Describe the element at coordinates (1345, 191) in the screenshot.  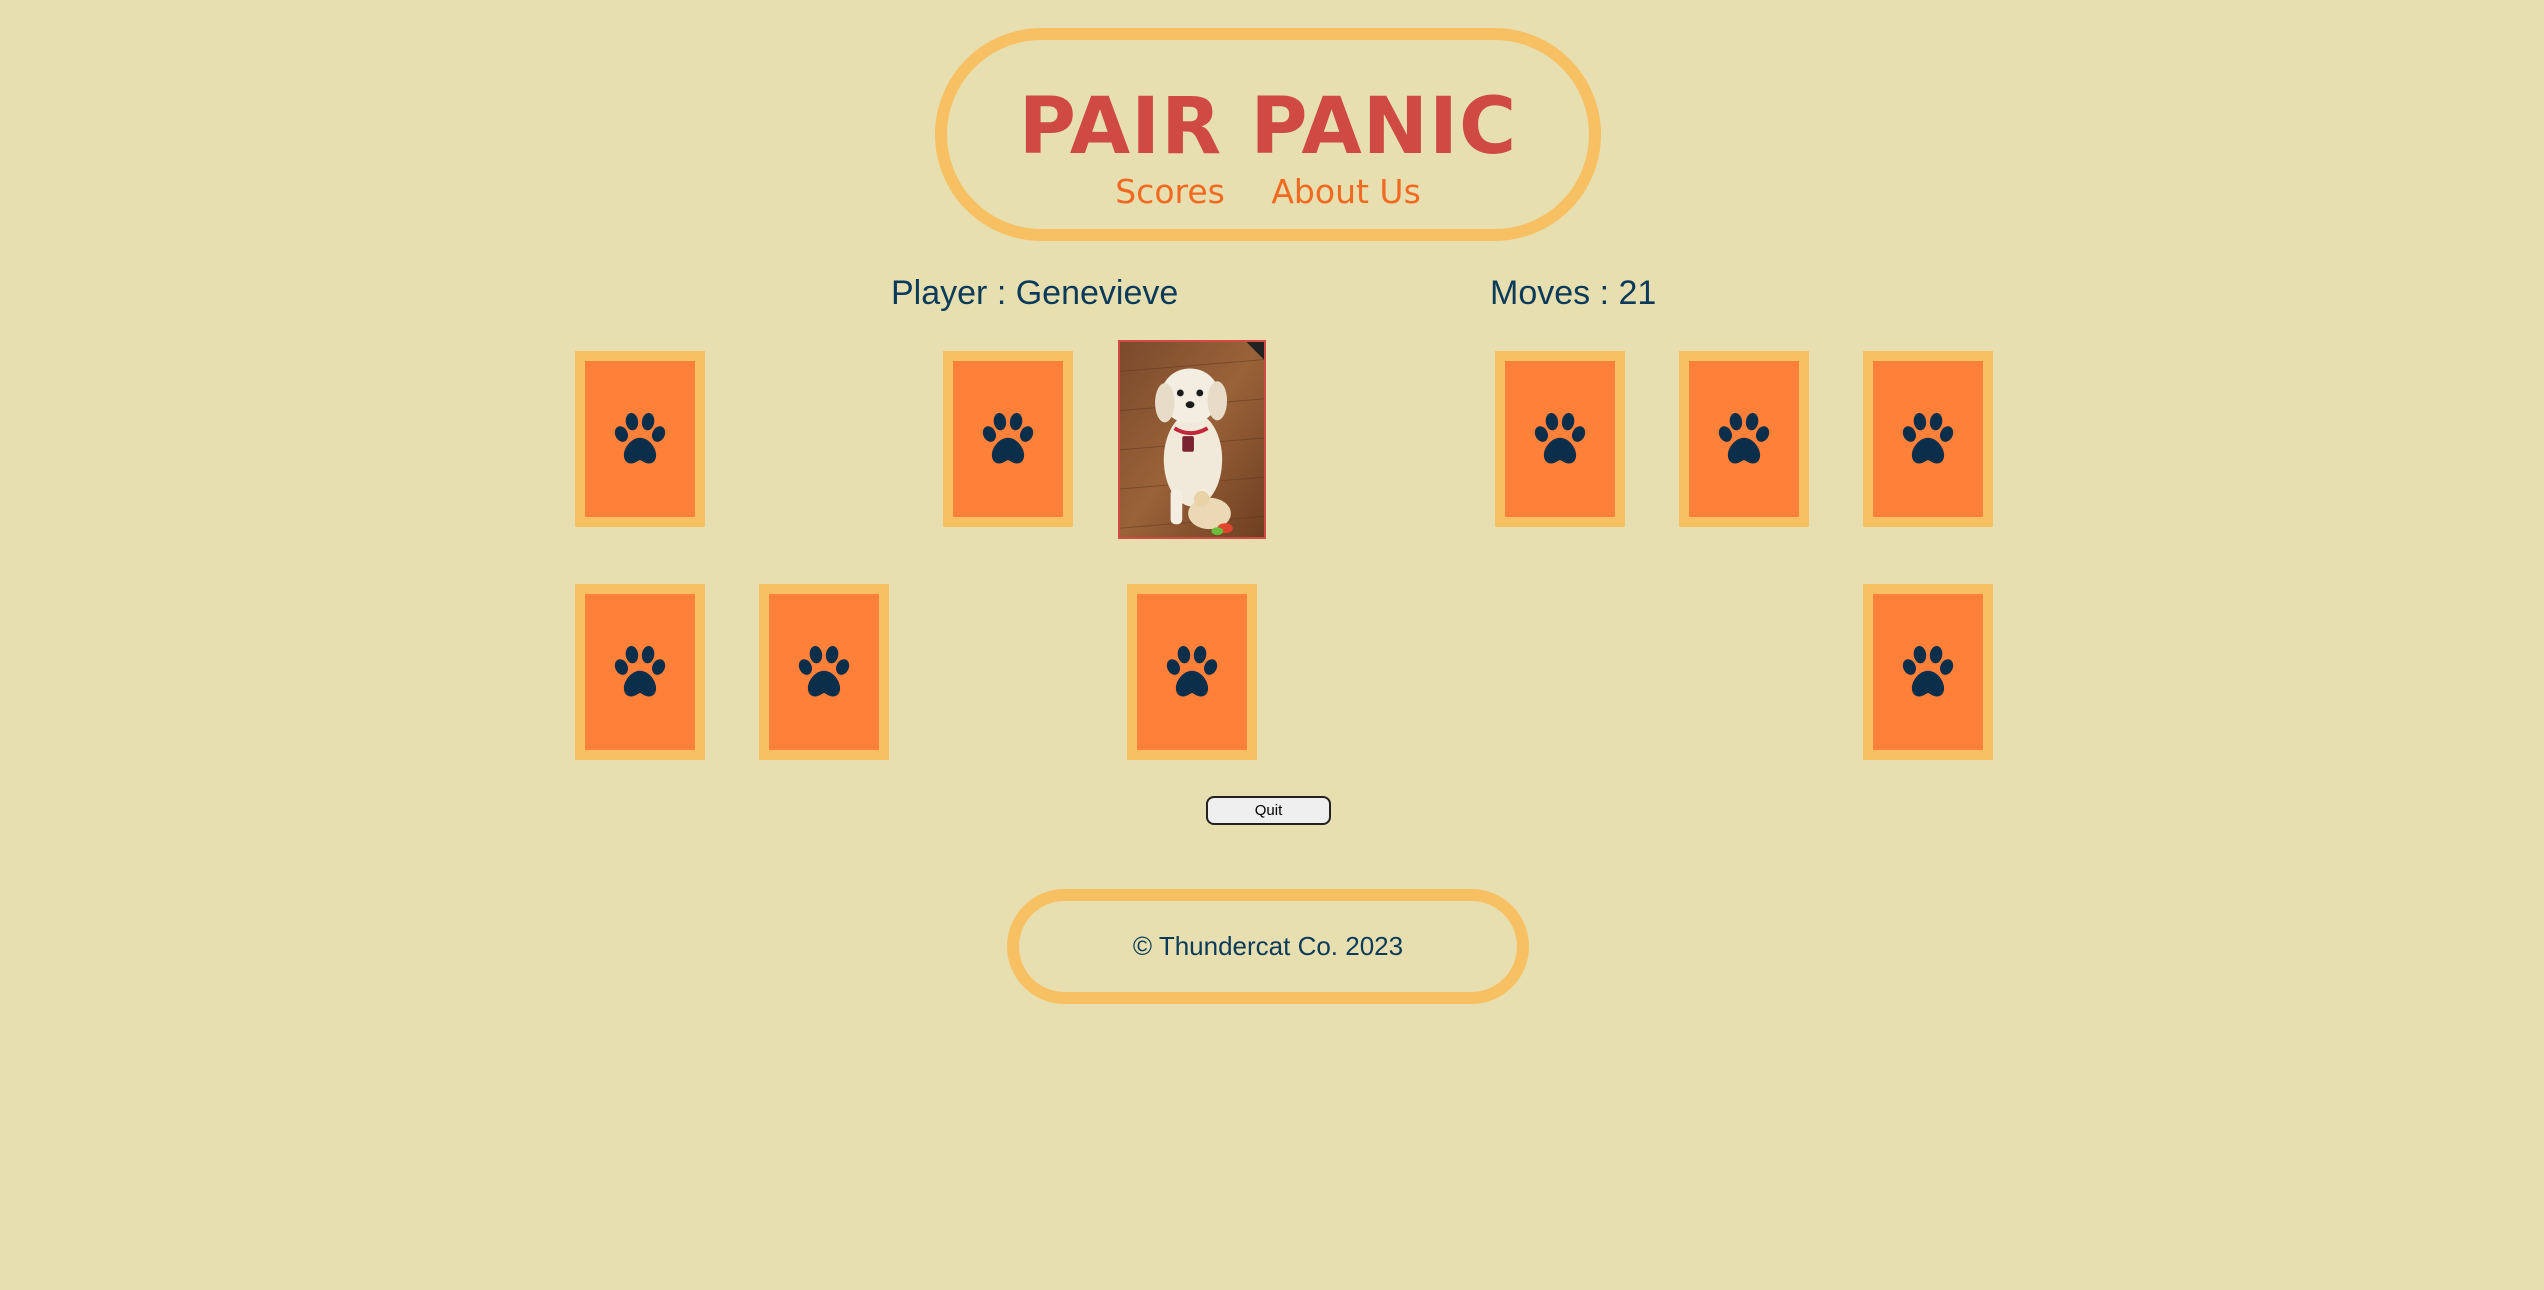
I see `nav-link-about-us: About Us` at that location.